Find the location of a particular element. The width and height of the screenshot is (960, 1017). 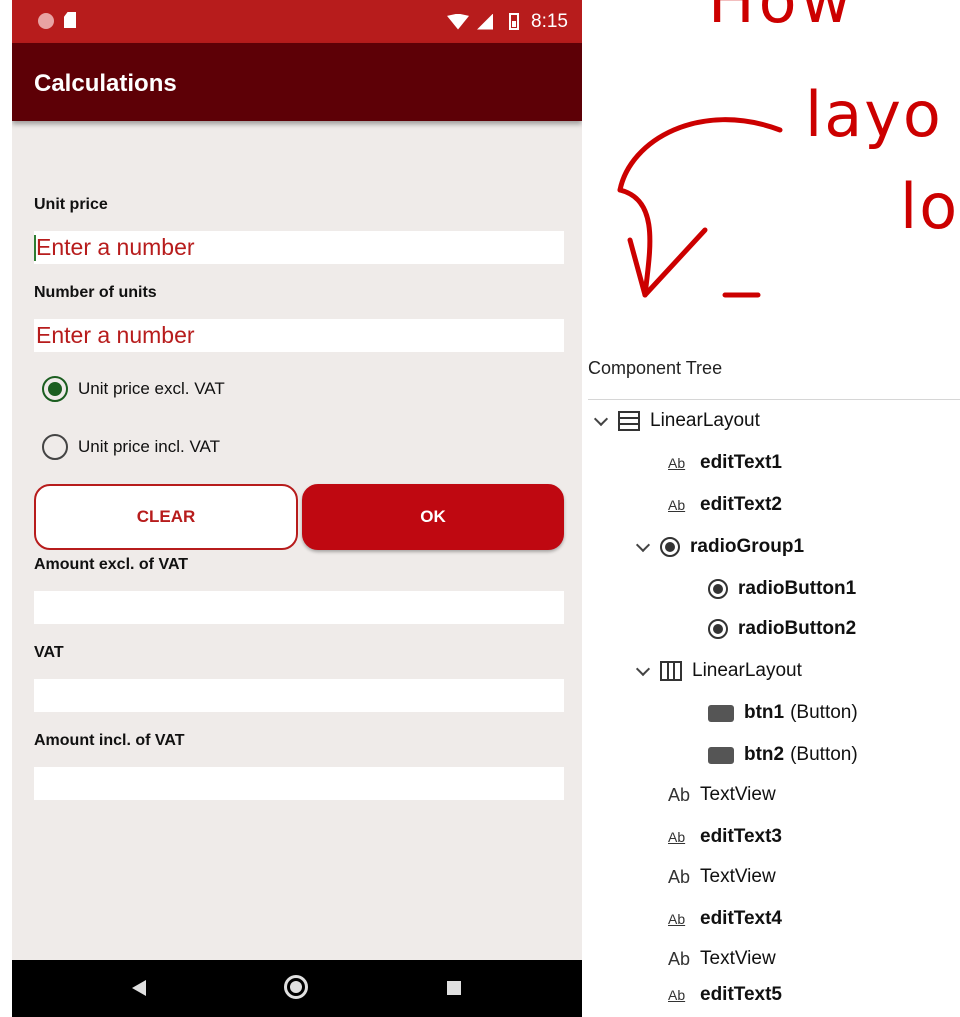

app-bar: Calculations is located at coordinates (297, 82).